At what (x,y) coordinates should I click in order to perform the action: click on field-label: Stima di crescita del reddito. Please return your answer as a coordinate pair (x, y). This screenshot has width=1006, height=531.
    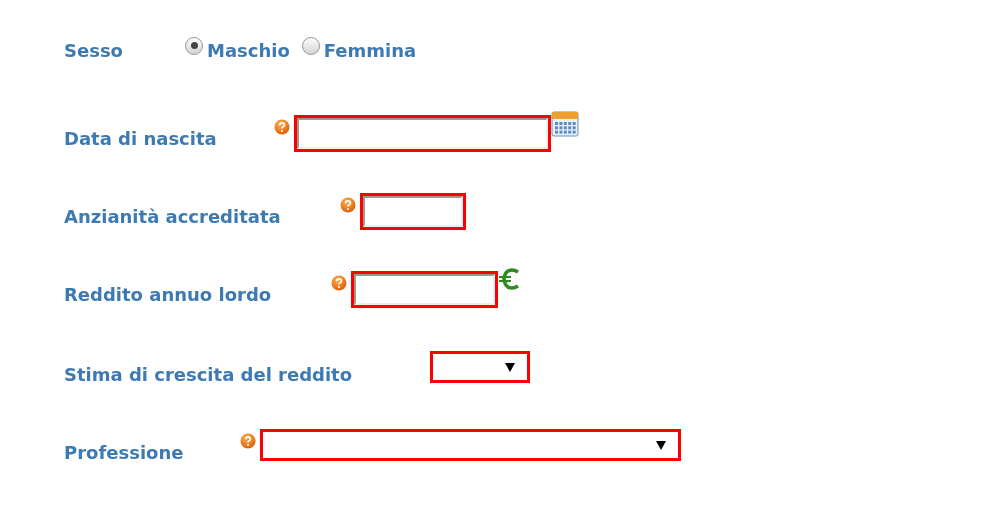
    Looking at the image, I should click on (209, 375).